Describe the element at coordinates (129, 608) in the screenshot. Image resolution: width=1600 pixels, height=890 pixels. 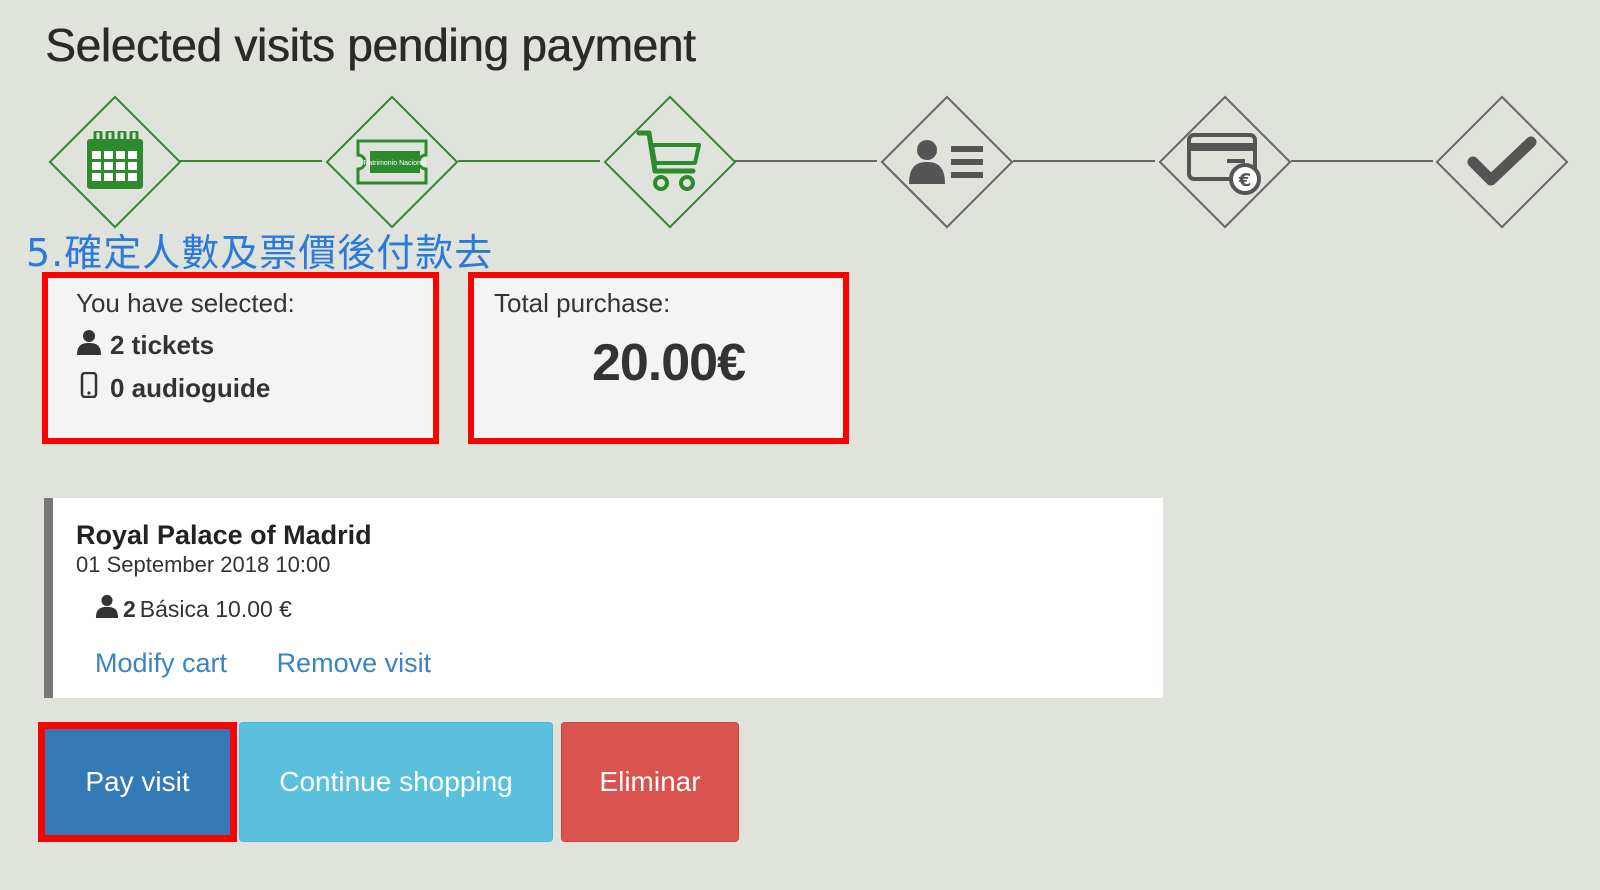
I see `visit-ticket-qty: 2` at that location.